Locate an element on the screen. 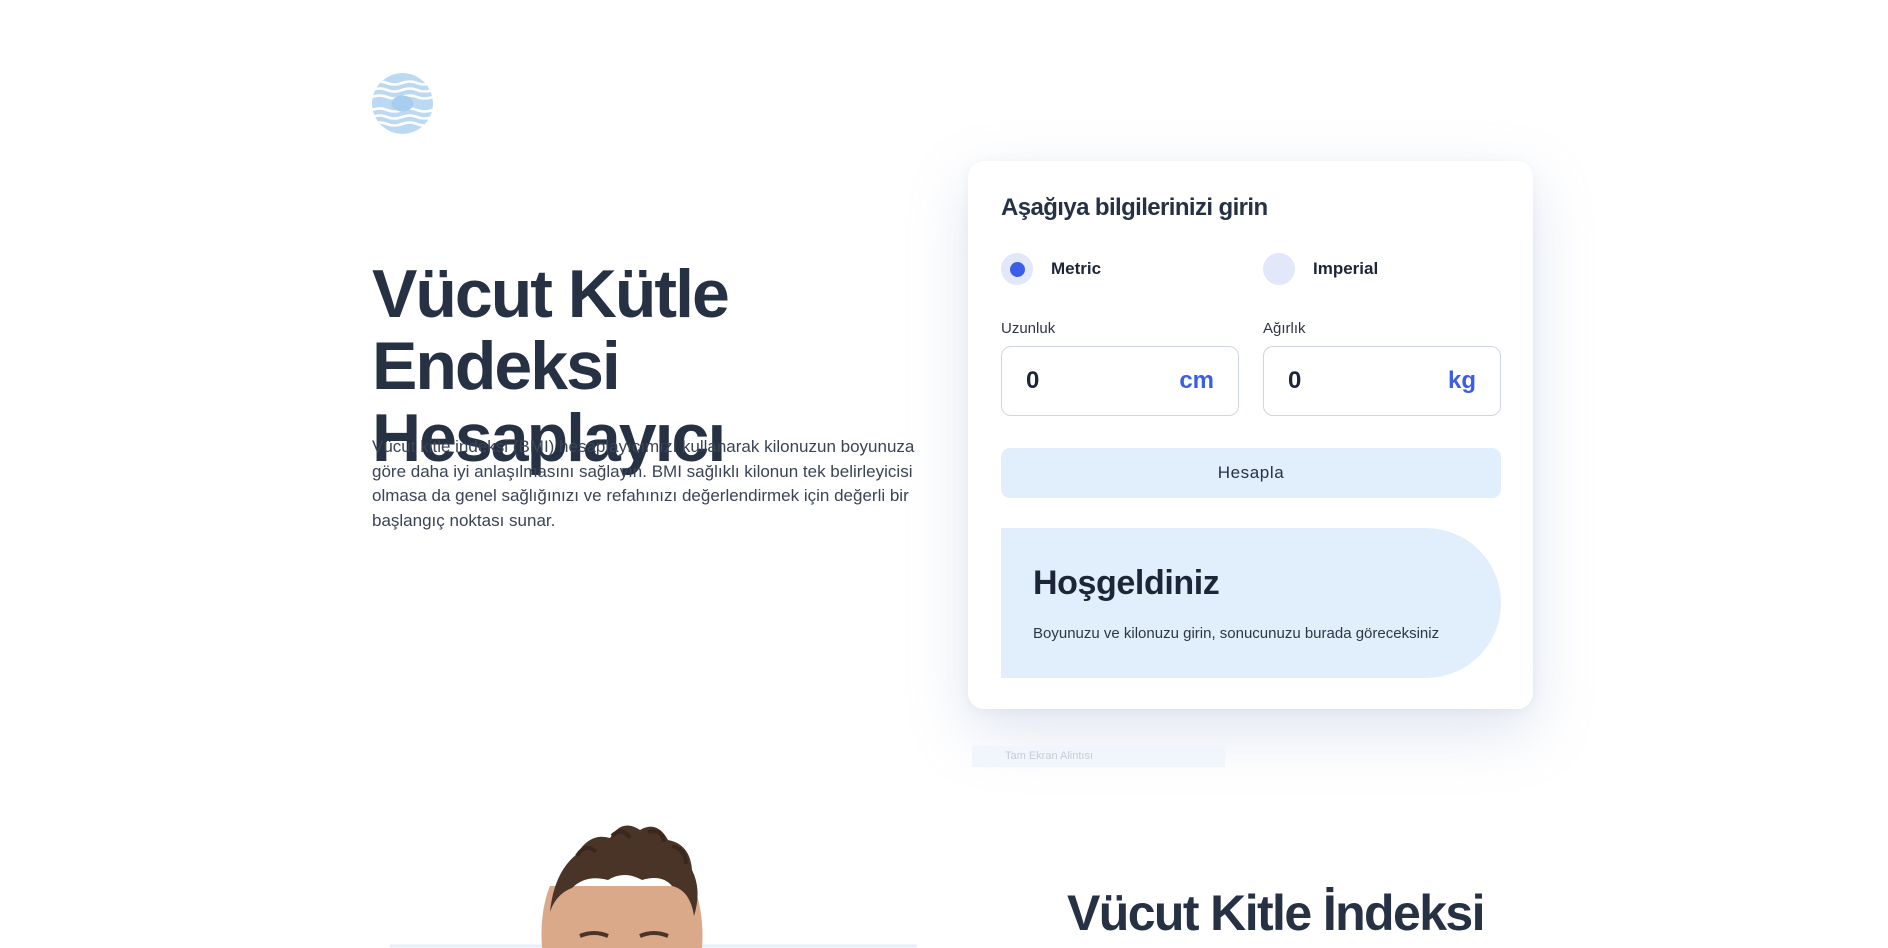 This screenshot has height=948, width=1888. metric-radio-label: Metric is located at coordinates (1076, 268).